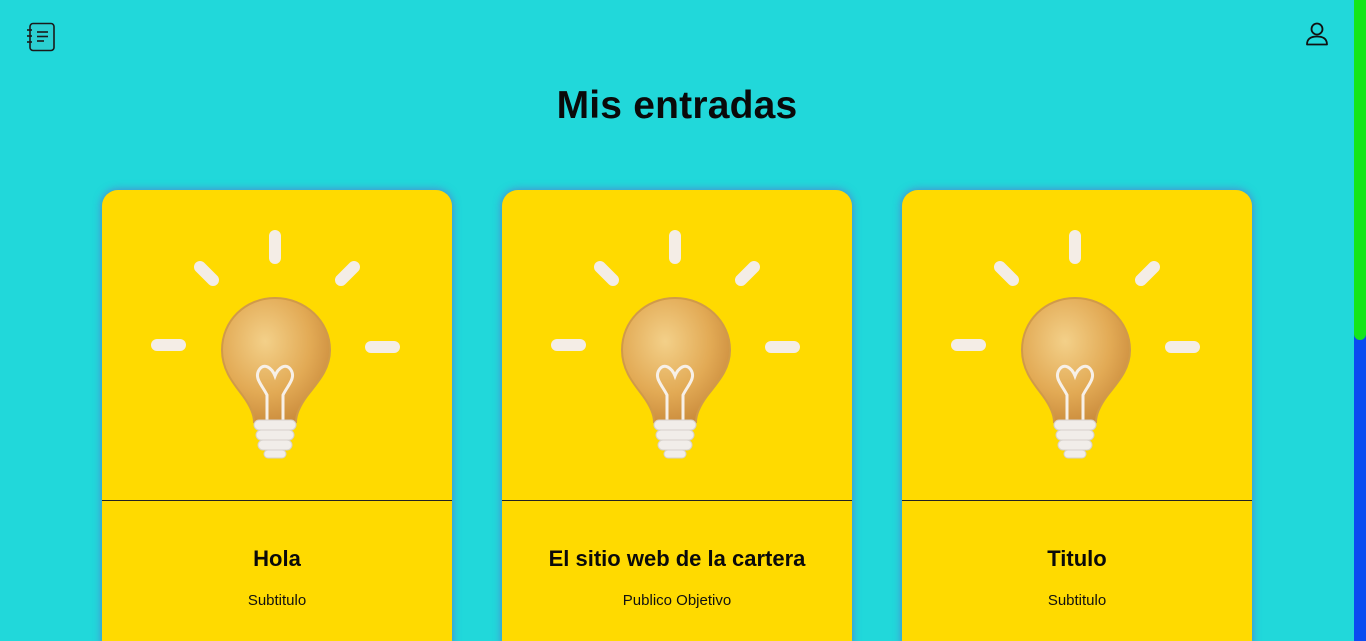 Image resolution: width=1366 pixels, height=641 pixels. I want to click on vertical-scrollbar, so click(1360, 320).